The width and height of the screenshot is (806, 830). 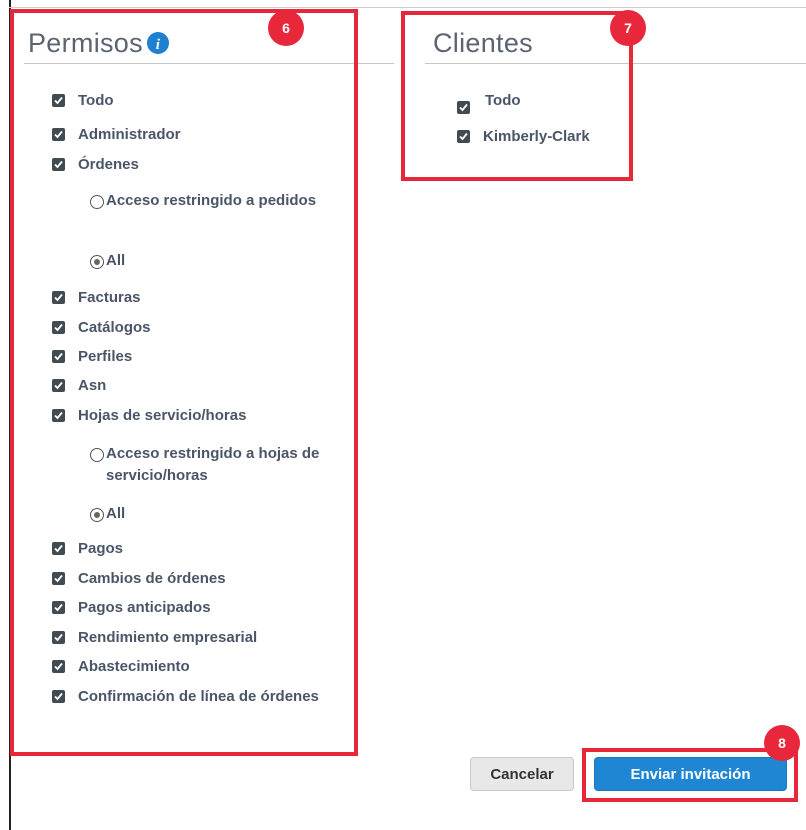 What do you see at coordinates (690, 775) in the screenshot?
I see `send-highlight-box` at bounding box center [690, 775].